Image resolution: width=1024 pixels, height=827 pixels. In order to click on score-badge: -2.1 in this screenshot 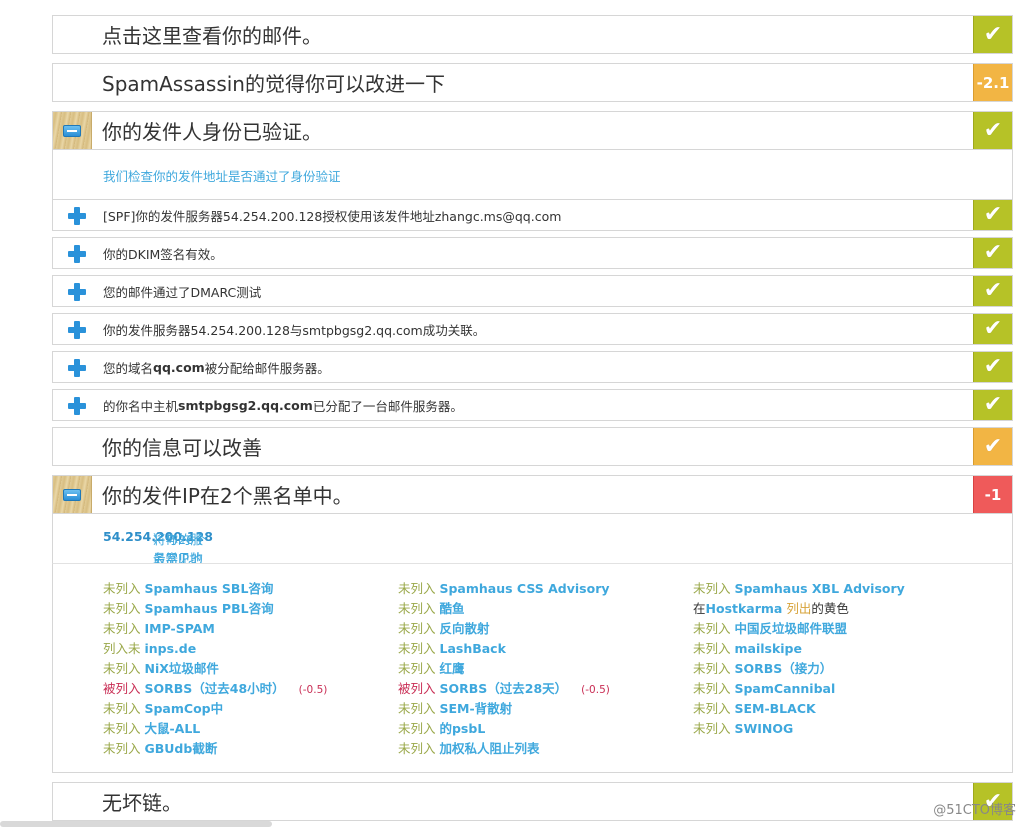, I will do `click(992, 82)`.